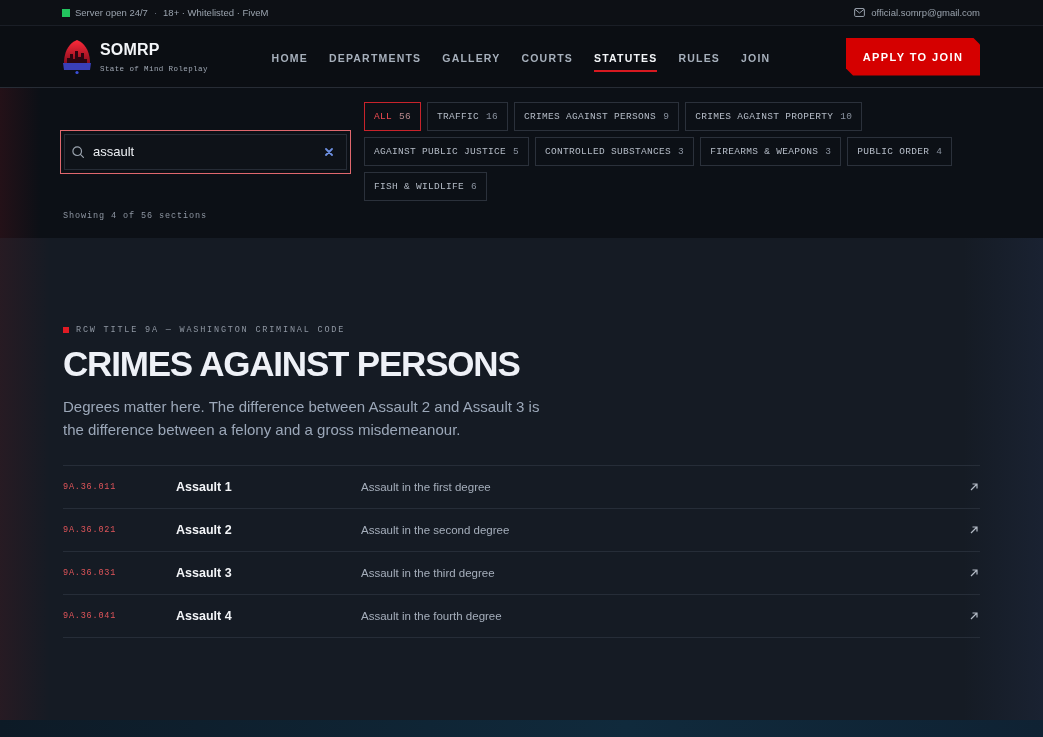  I want to click on search-icon, so click(78, 151).